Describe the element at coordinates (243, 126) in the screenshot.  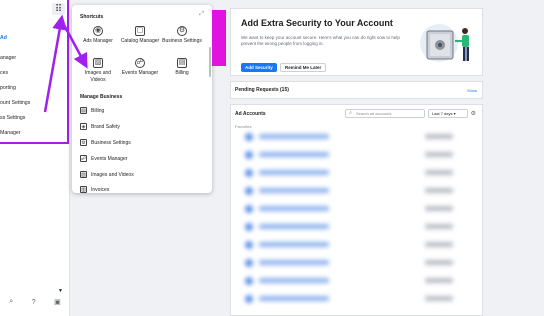
I see `favorites-label: Favorites` at that location.